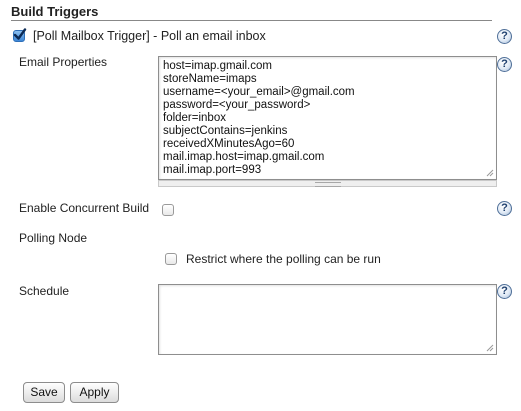 The image size is (521, 411). Describe the element at coordinates (237, 105) in the screenshot. I see `email-property-line: password=<your_password>` at that location.